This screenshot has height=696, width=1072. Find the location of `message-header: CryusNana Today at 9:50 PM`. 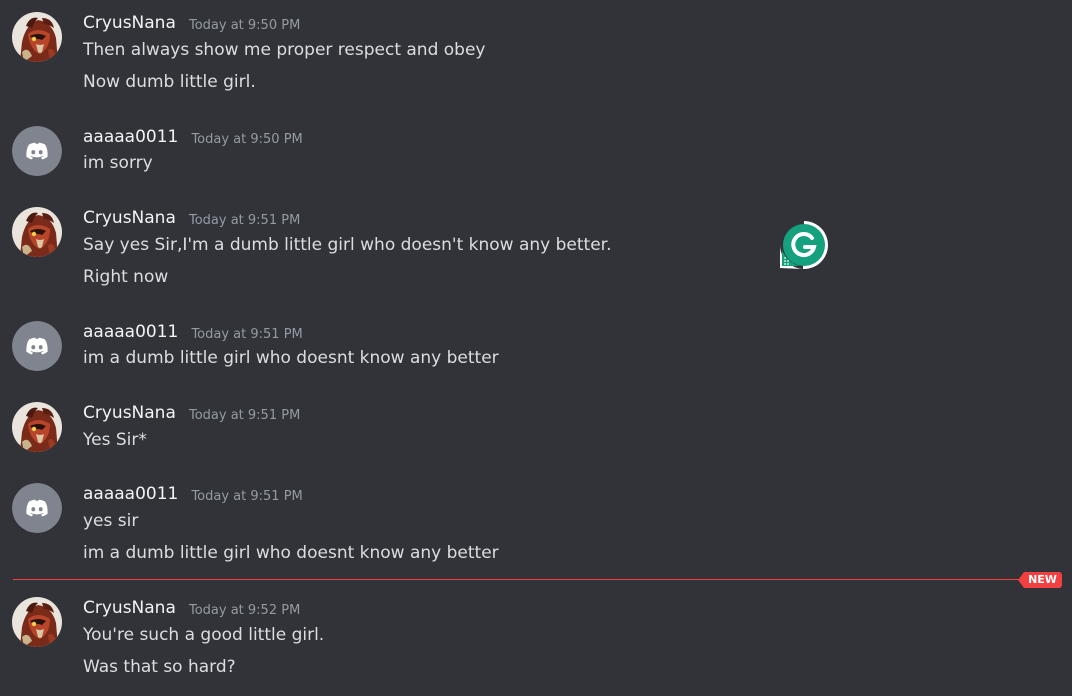

message-header: CryusNana Today at 9:50 PM is located at coordinates (191, 23).